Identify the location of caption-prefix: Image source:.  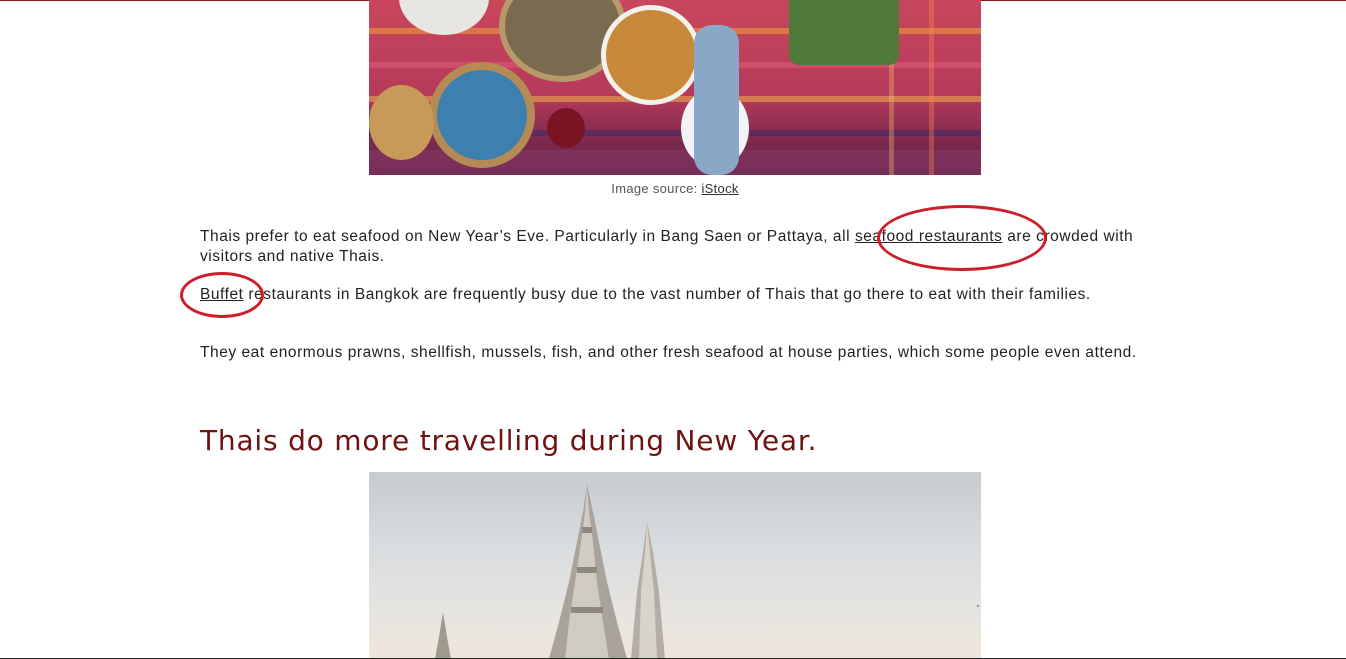
(656, 188).